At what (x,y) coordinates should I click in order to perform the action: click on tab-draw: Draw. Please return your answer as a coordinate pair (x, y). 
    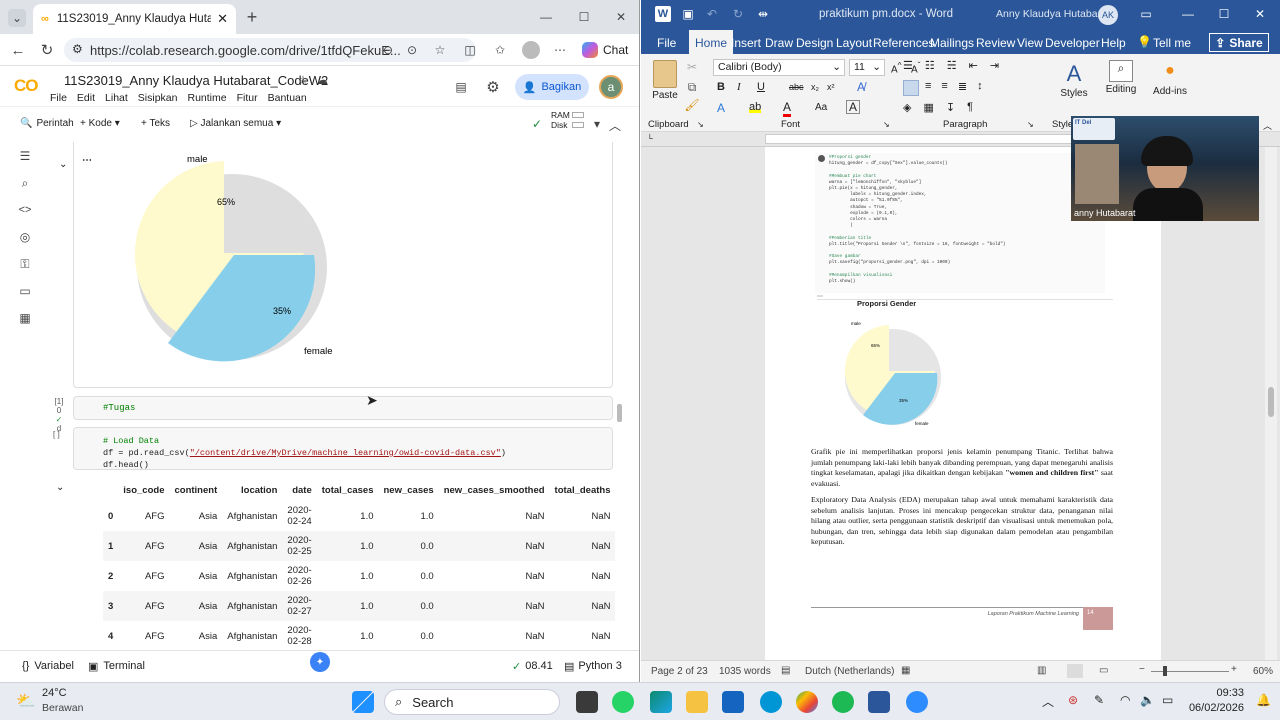
    Looking at the image, I should click on (779, 43).